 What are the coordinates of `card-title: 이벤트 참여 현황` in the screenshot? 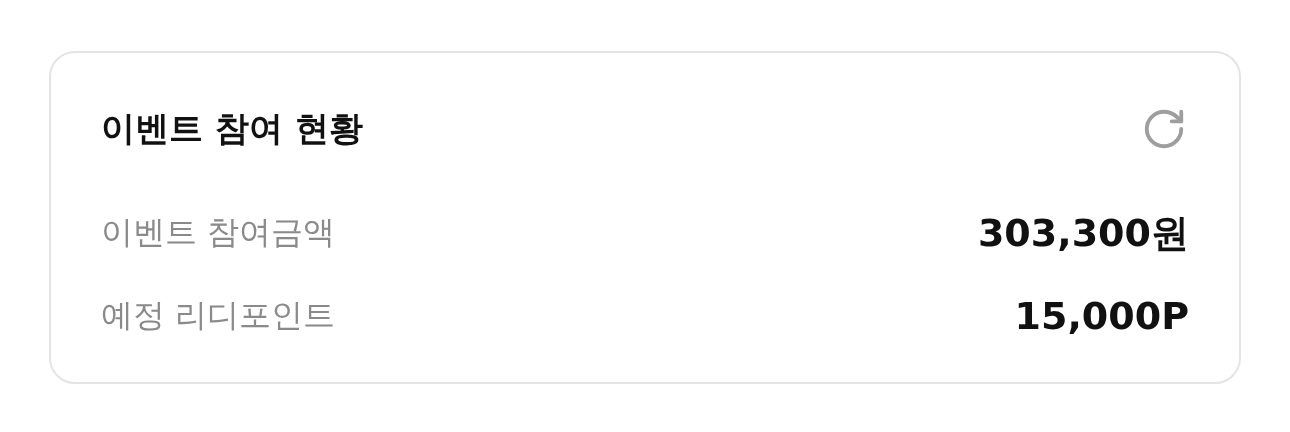 It's located at (232, 128).